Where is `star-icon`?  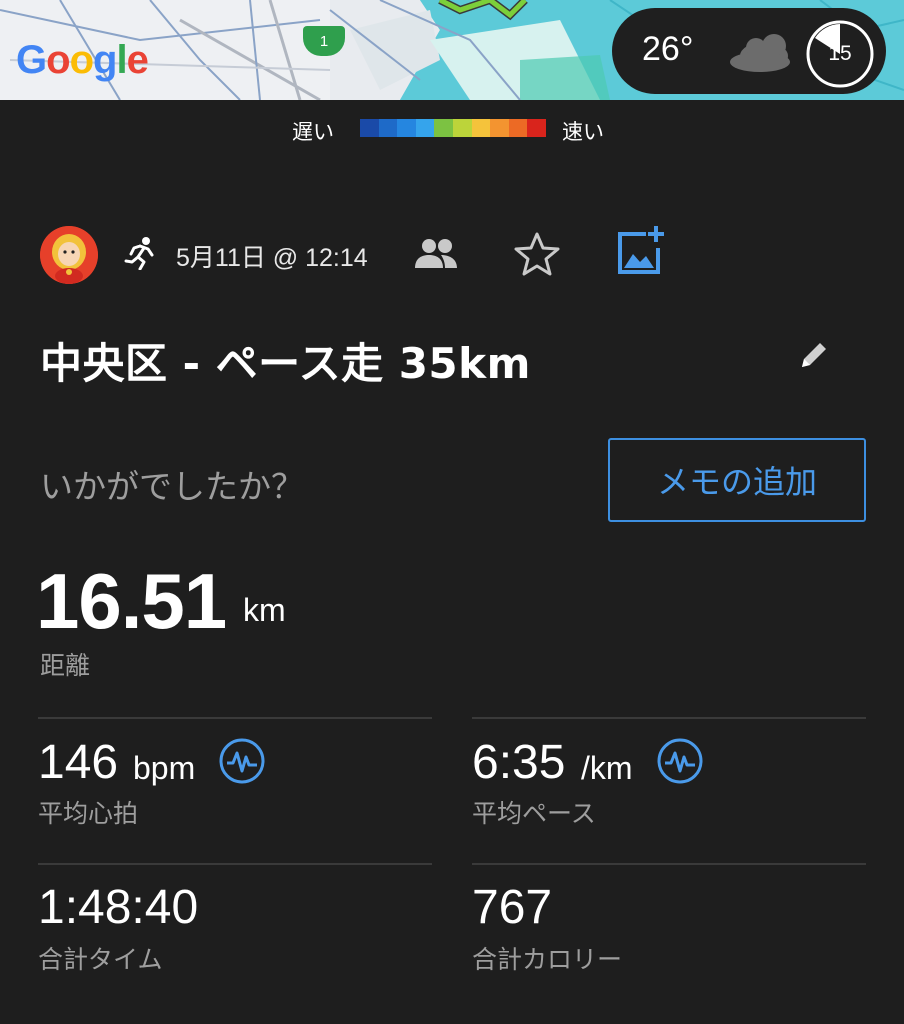 star-icon is located at coordinates (537, 254).